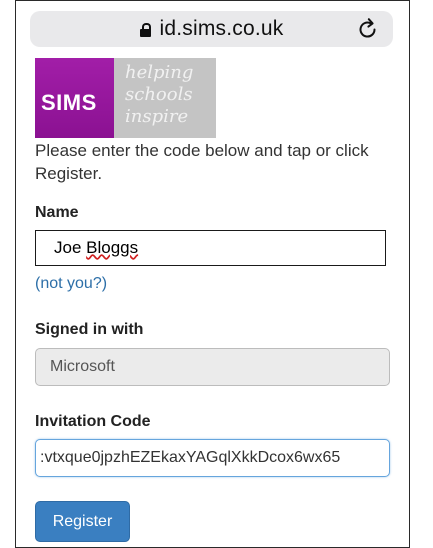  Describe the element at coordinates (112, 247) in the screenshot. I see `name-last: Bloggs` at that location.